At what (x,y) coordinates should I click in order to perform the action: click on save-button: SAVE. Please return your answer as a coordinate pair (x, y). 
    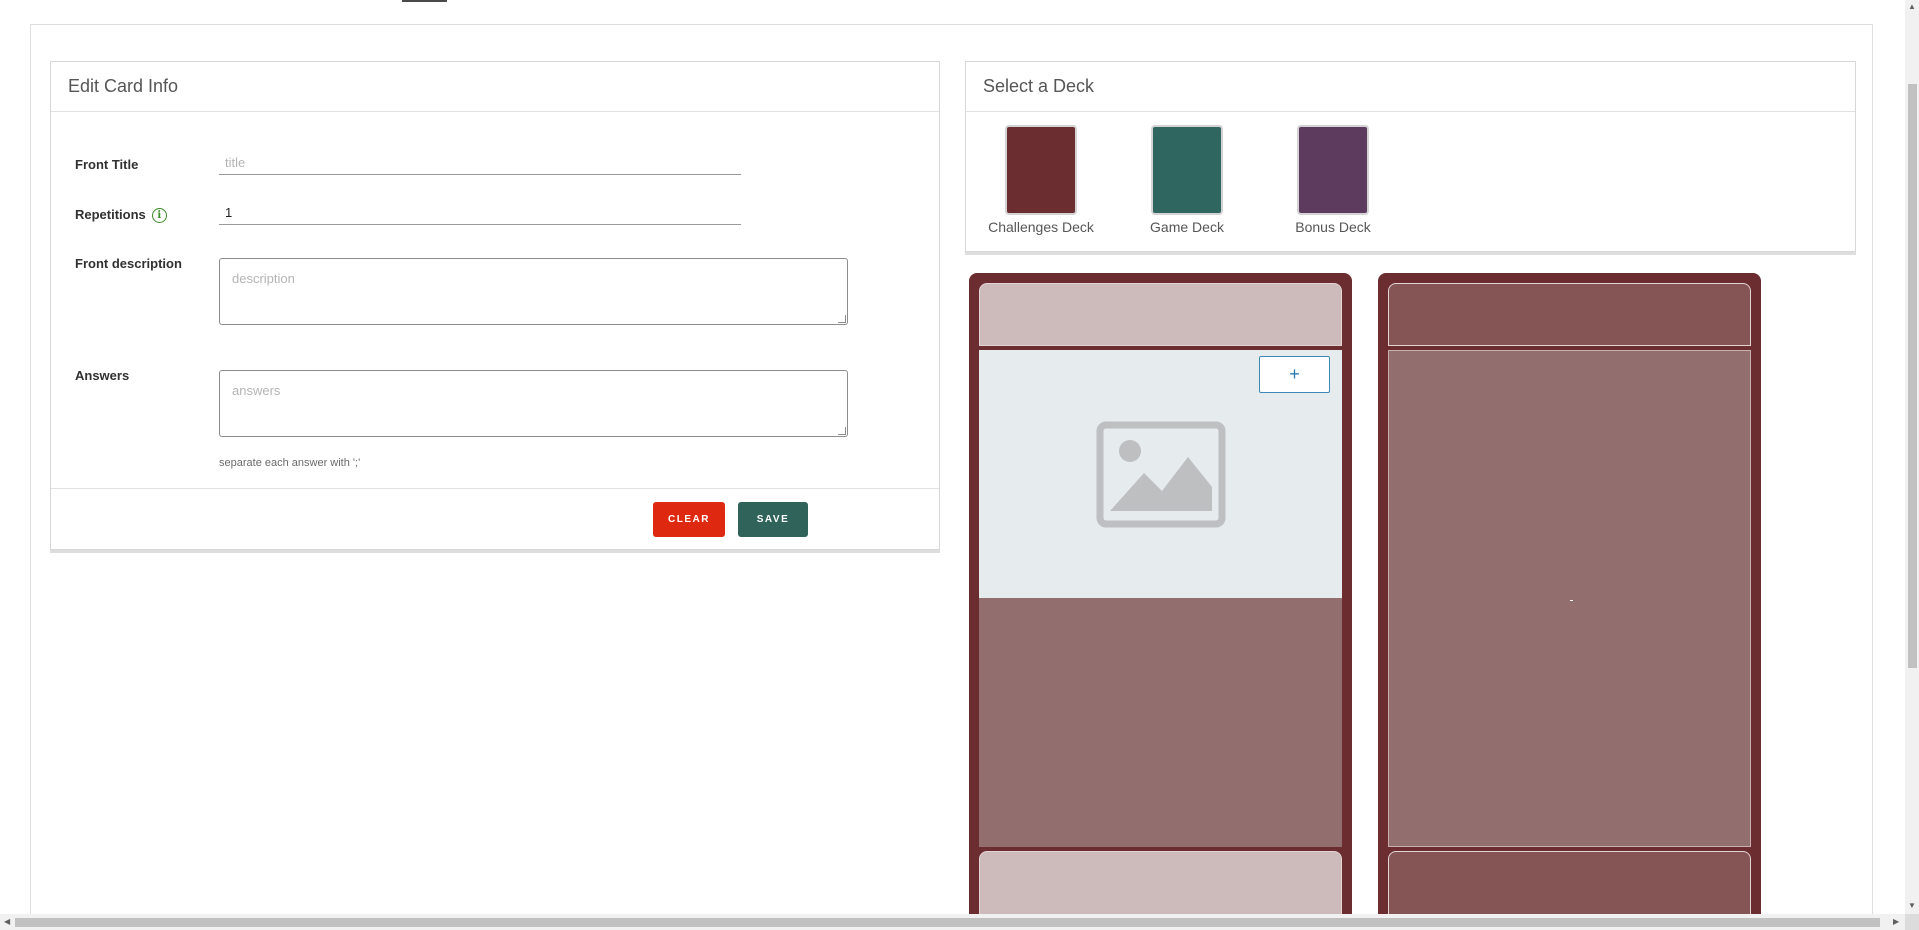
    Looking at the image, I should click on (773, 519).